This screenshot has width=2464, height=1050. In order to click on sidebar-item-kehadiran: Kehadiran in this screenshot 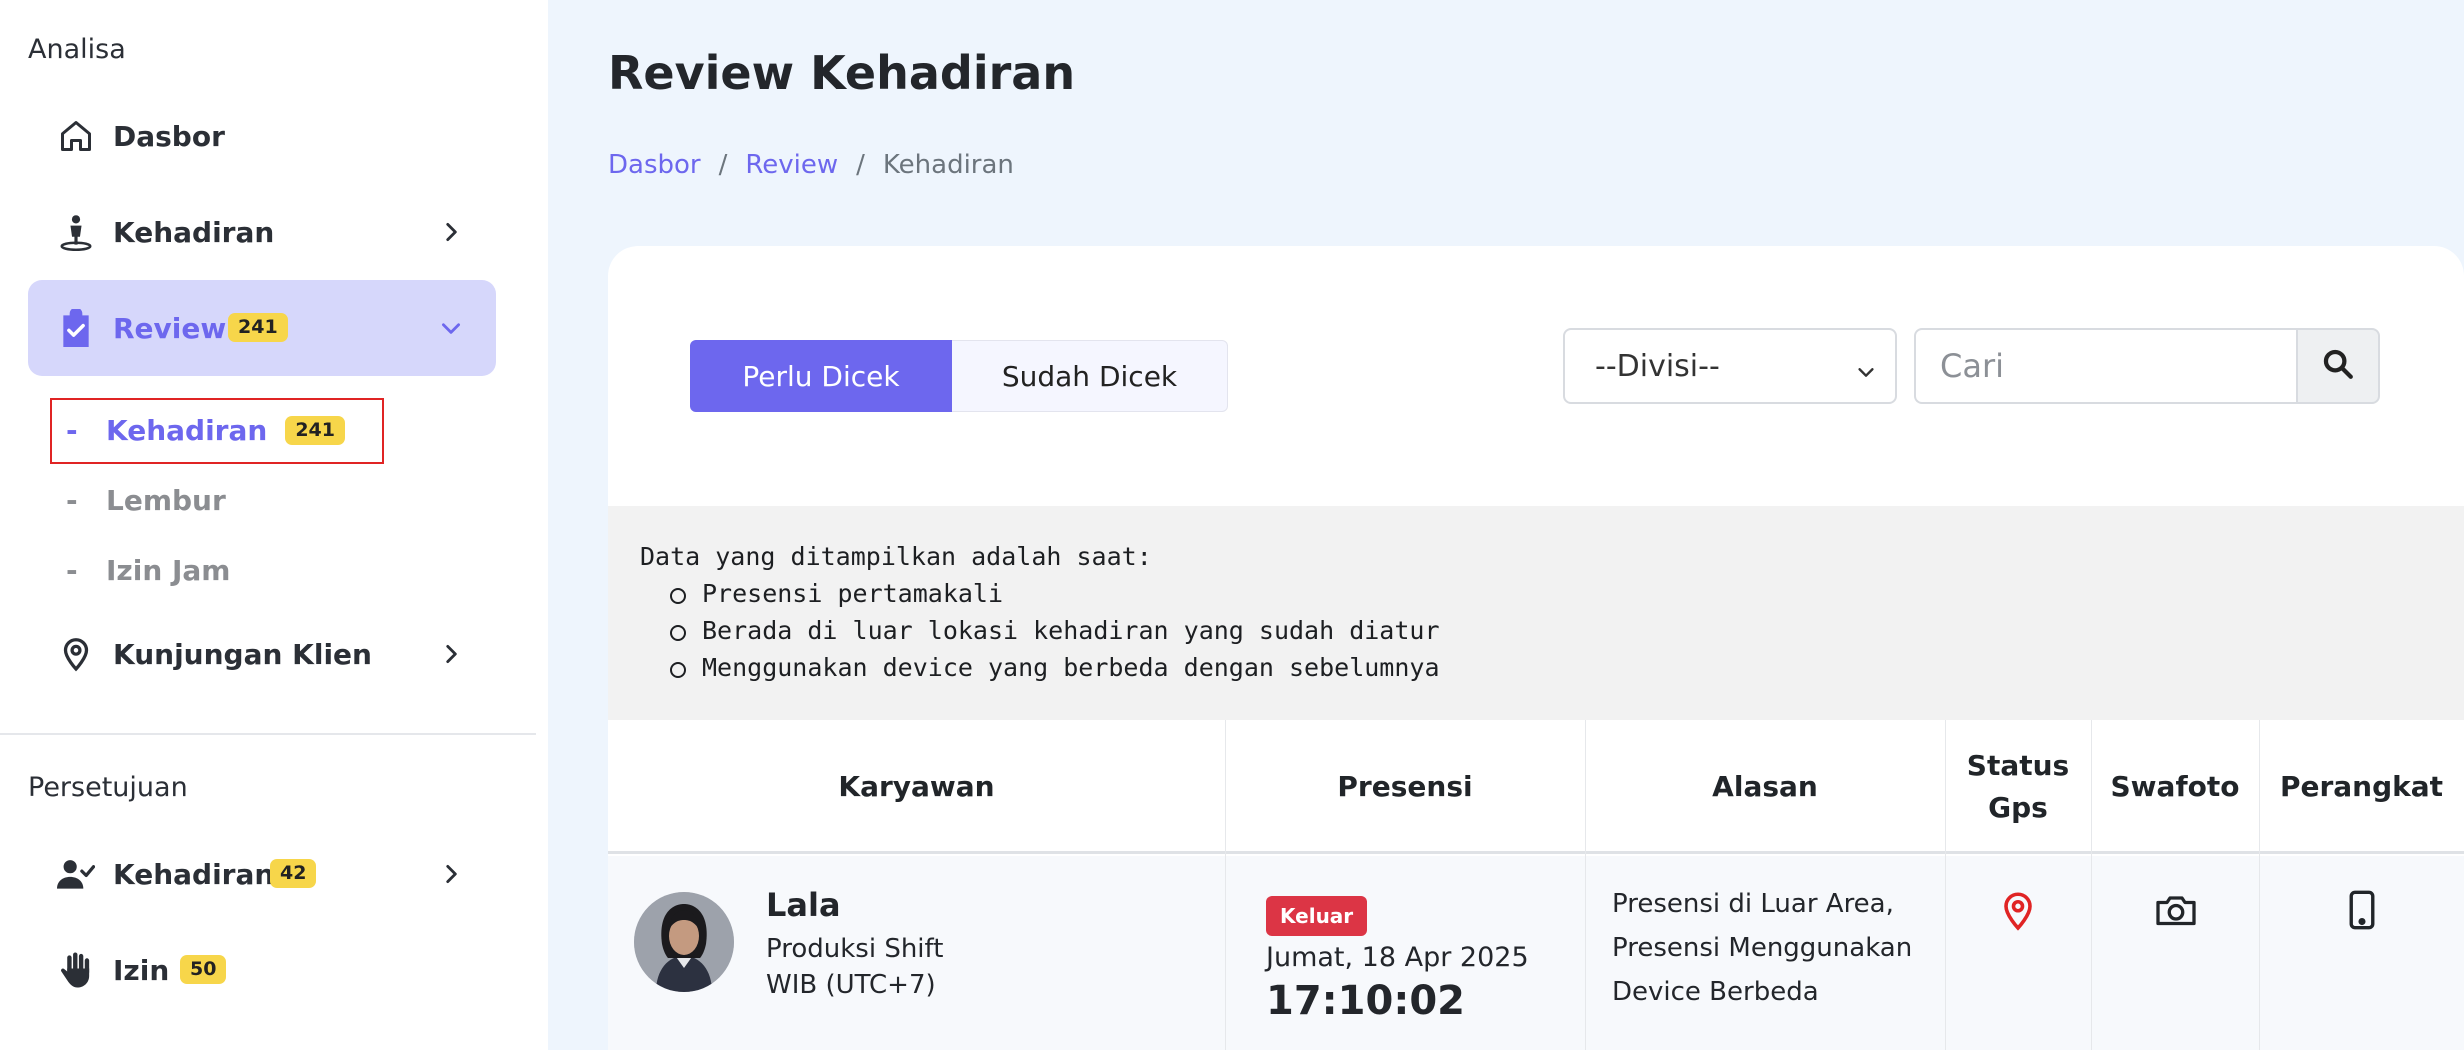, I will do `click(262, 232)`.